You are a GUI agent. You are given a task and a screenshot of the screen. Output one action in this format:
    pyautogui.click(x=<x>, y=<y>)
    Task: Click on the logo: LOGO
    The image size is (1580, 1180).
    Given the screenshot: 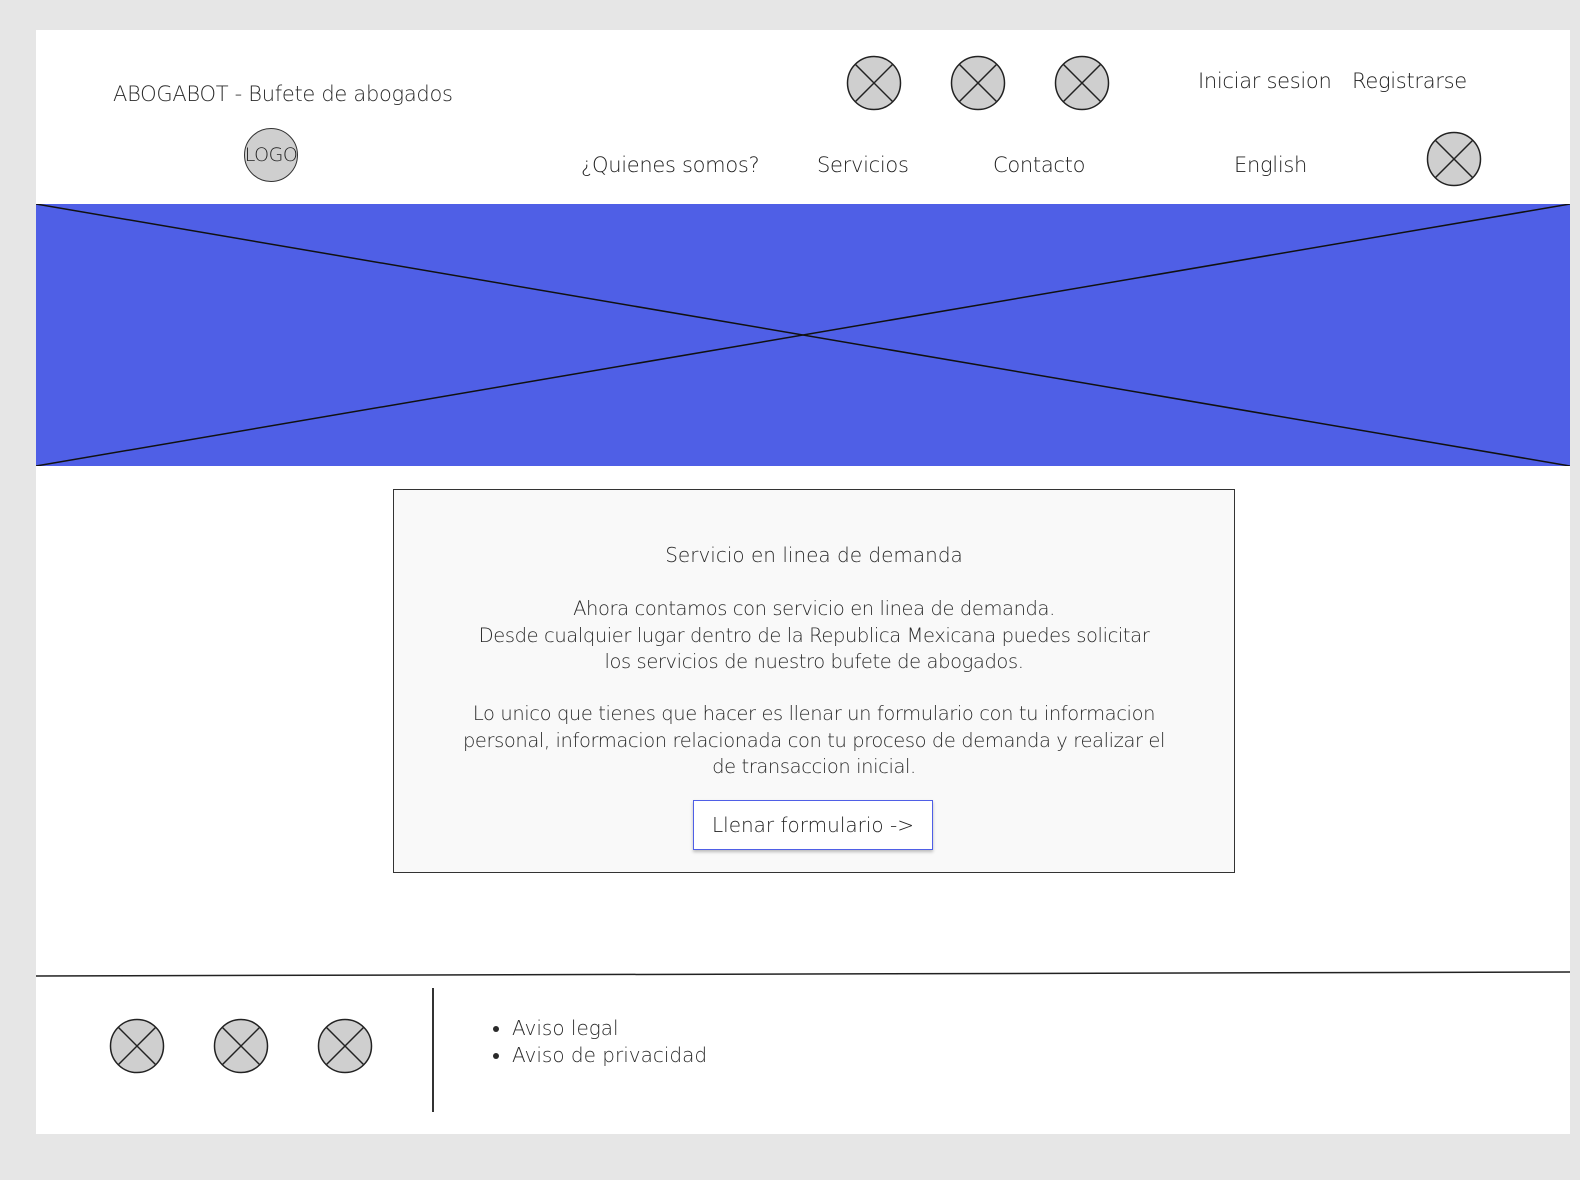 What is the action you would take?
    pyautogui.click(x=271, y=155)
    